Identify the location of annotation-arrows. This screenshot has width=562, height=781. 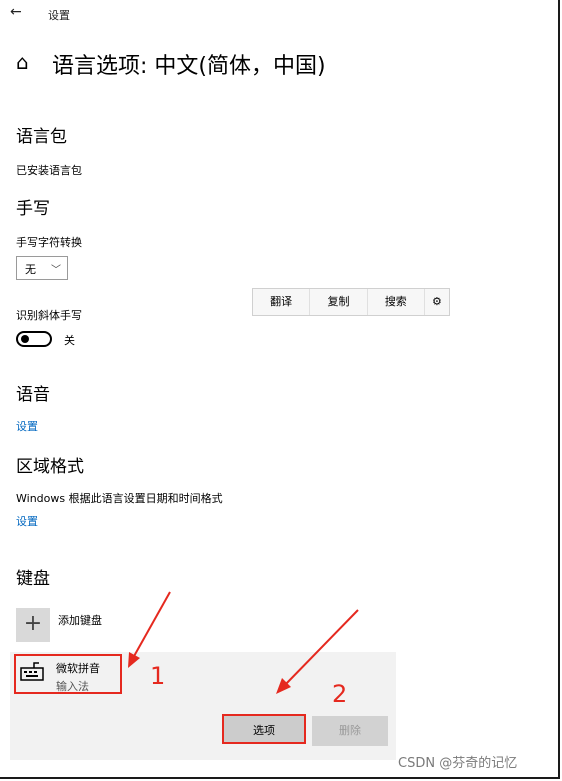
(243, 642).